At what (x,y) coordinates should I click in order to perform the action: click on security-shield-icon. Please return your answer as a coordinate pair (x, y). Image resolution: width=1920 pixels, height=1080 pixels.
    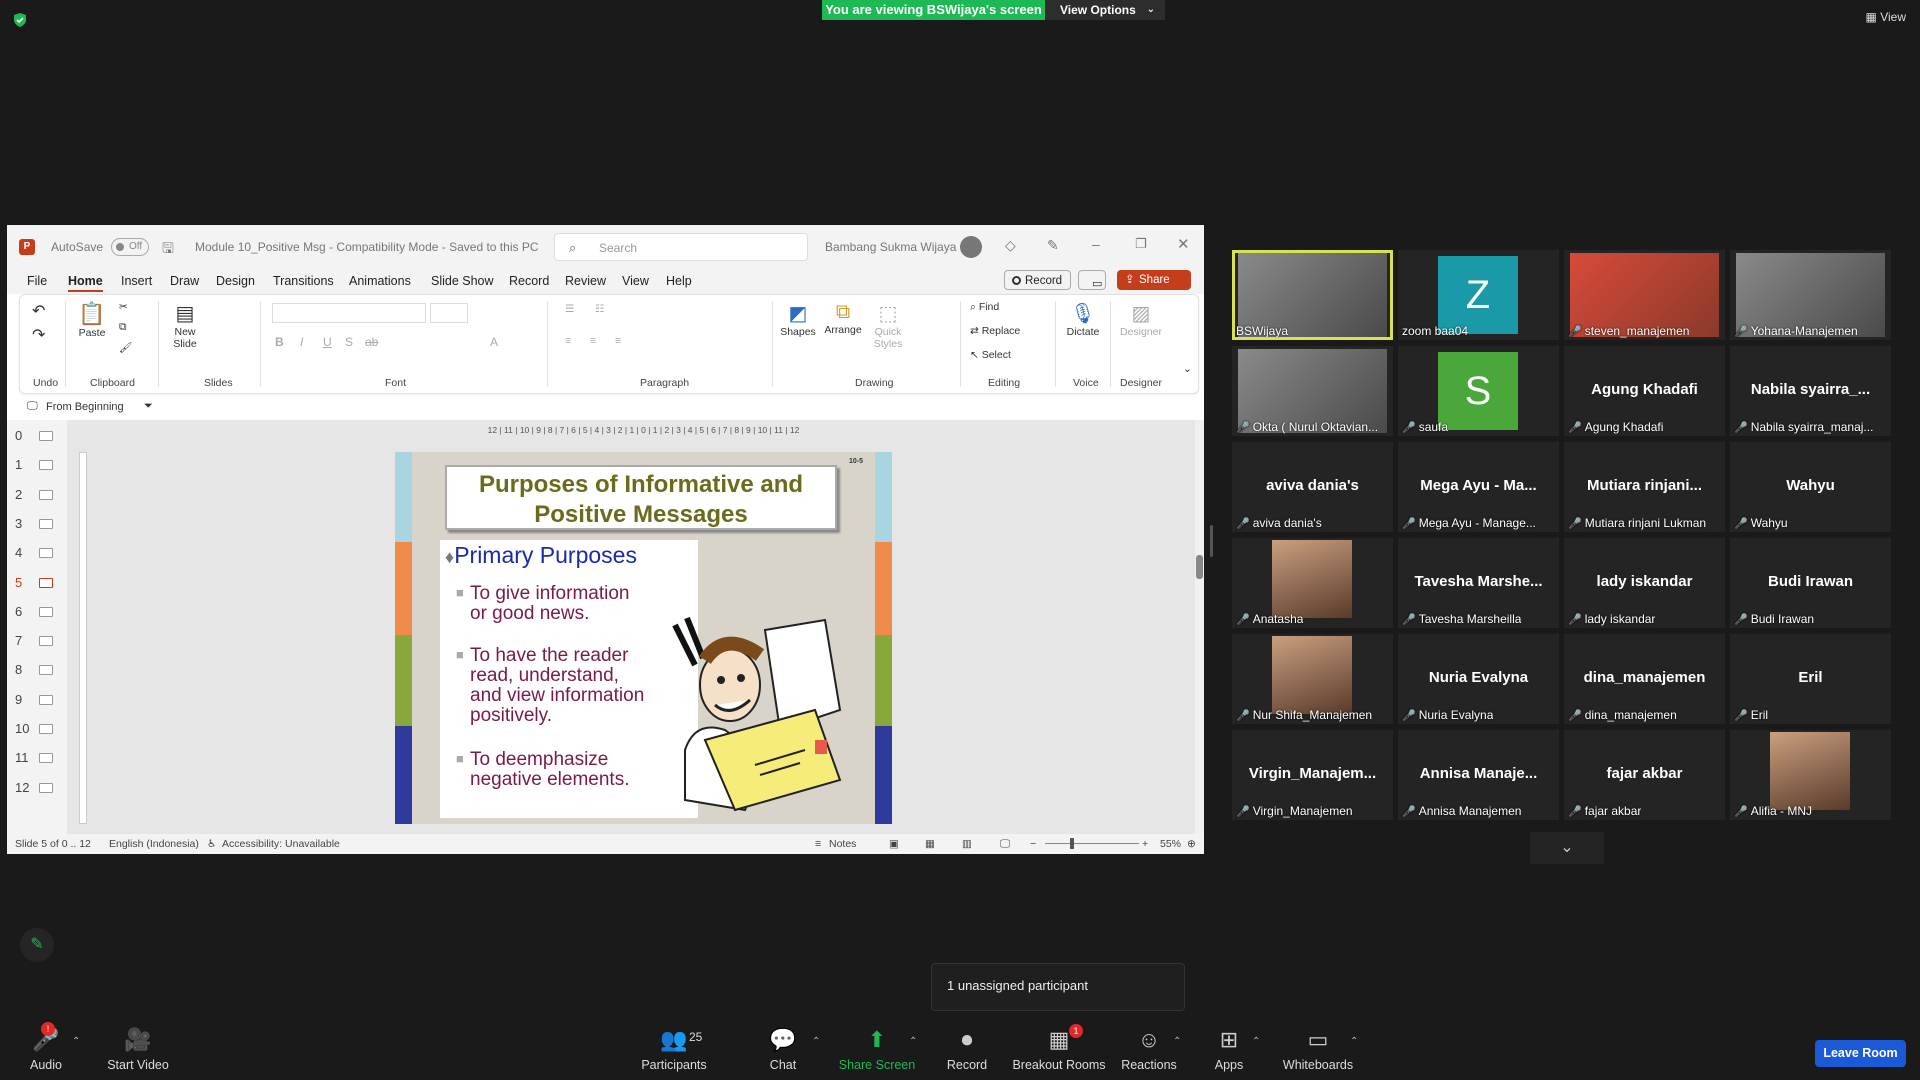
    Looking at the image, I should click on (20, 20).